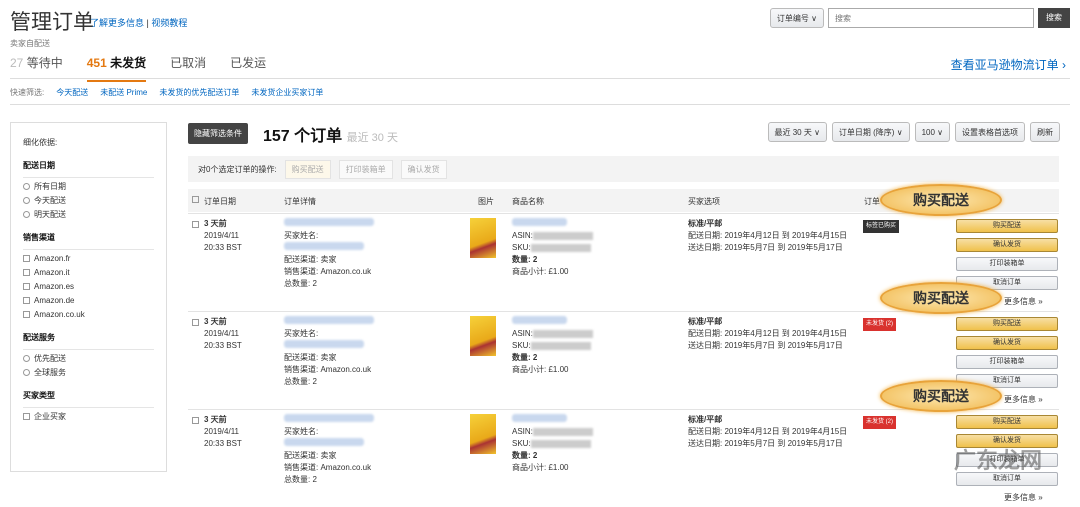 This screenshot has height=507, width=1080. What do you see at coordinates (1008, 64) in the screenshot?
I see `fba-orders-link: 查看亚马逊物流订单 ›` at bounding box center [1008, 64].